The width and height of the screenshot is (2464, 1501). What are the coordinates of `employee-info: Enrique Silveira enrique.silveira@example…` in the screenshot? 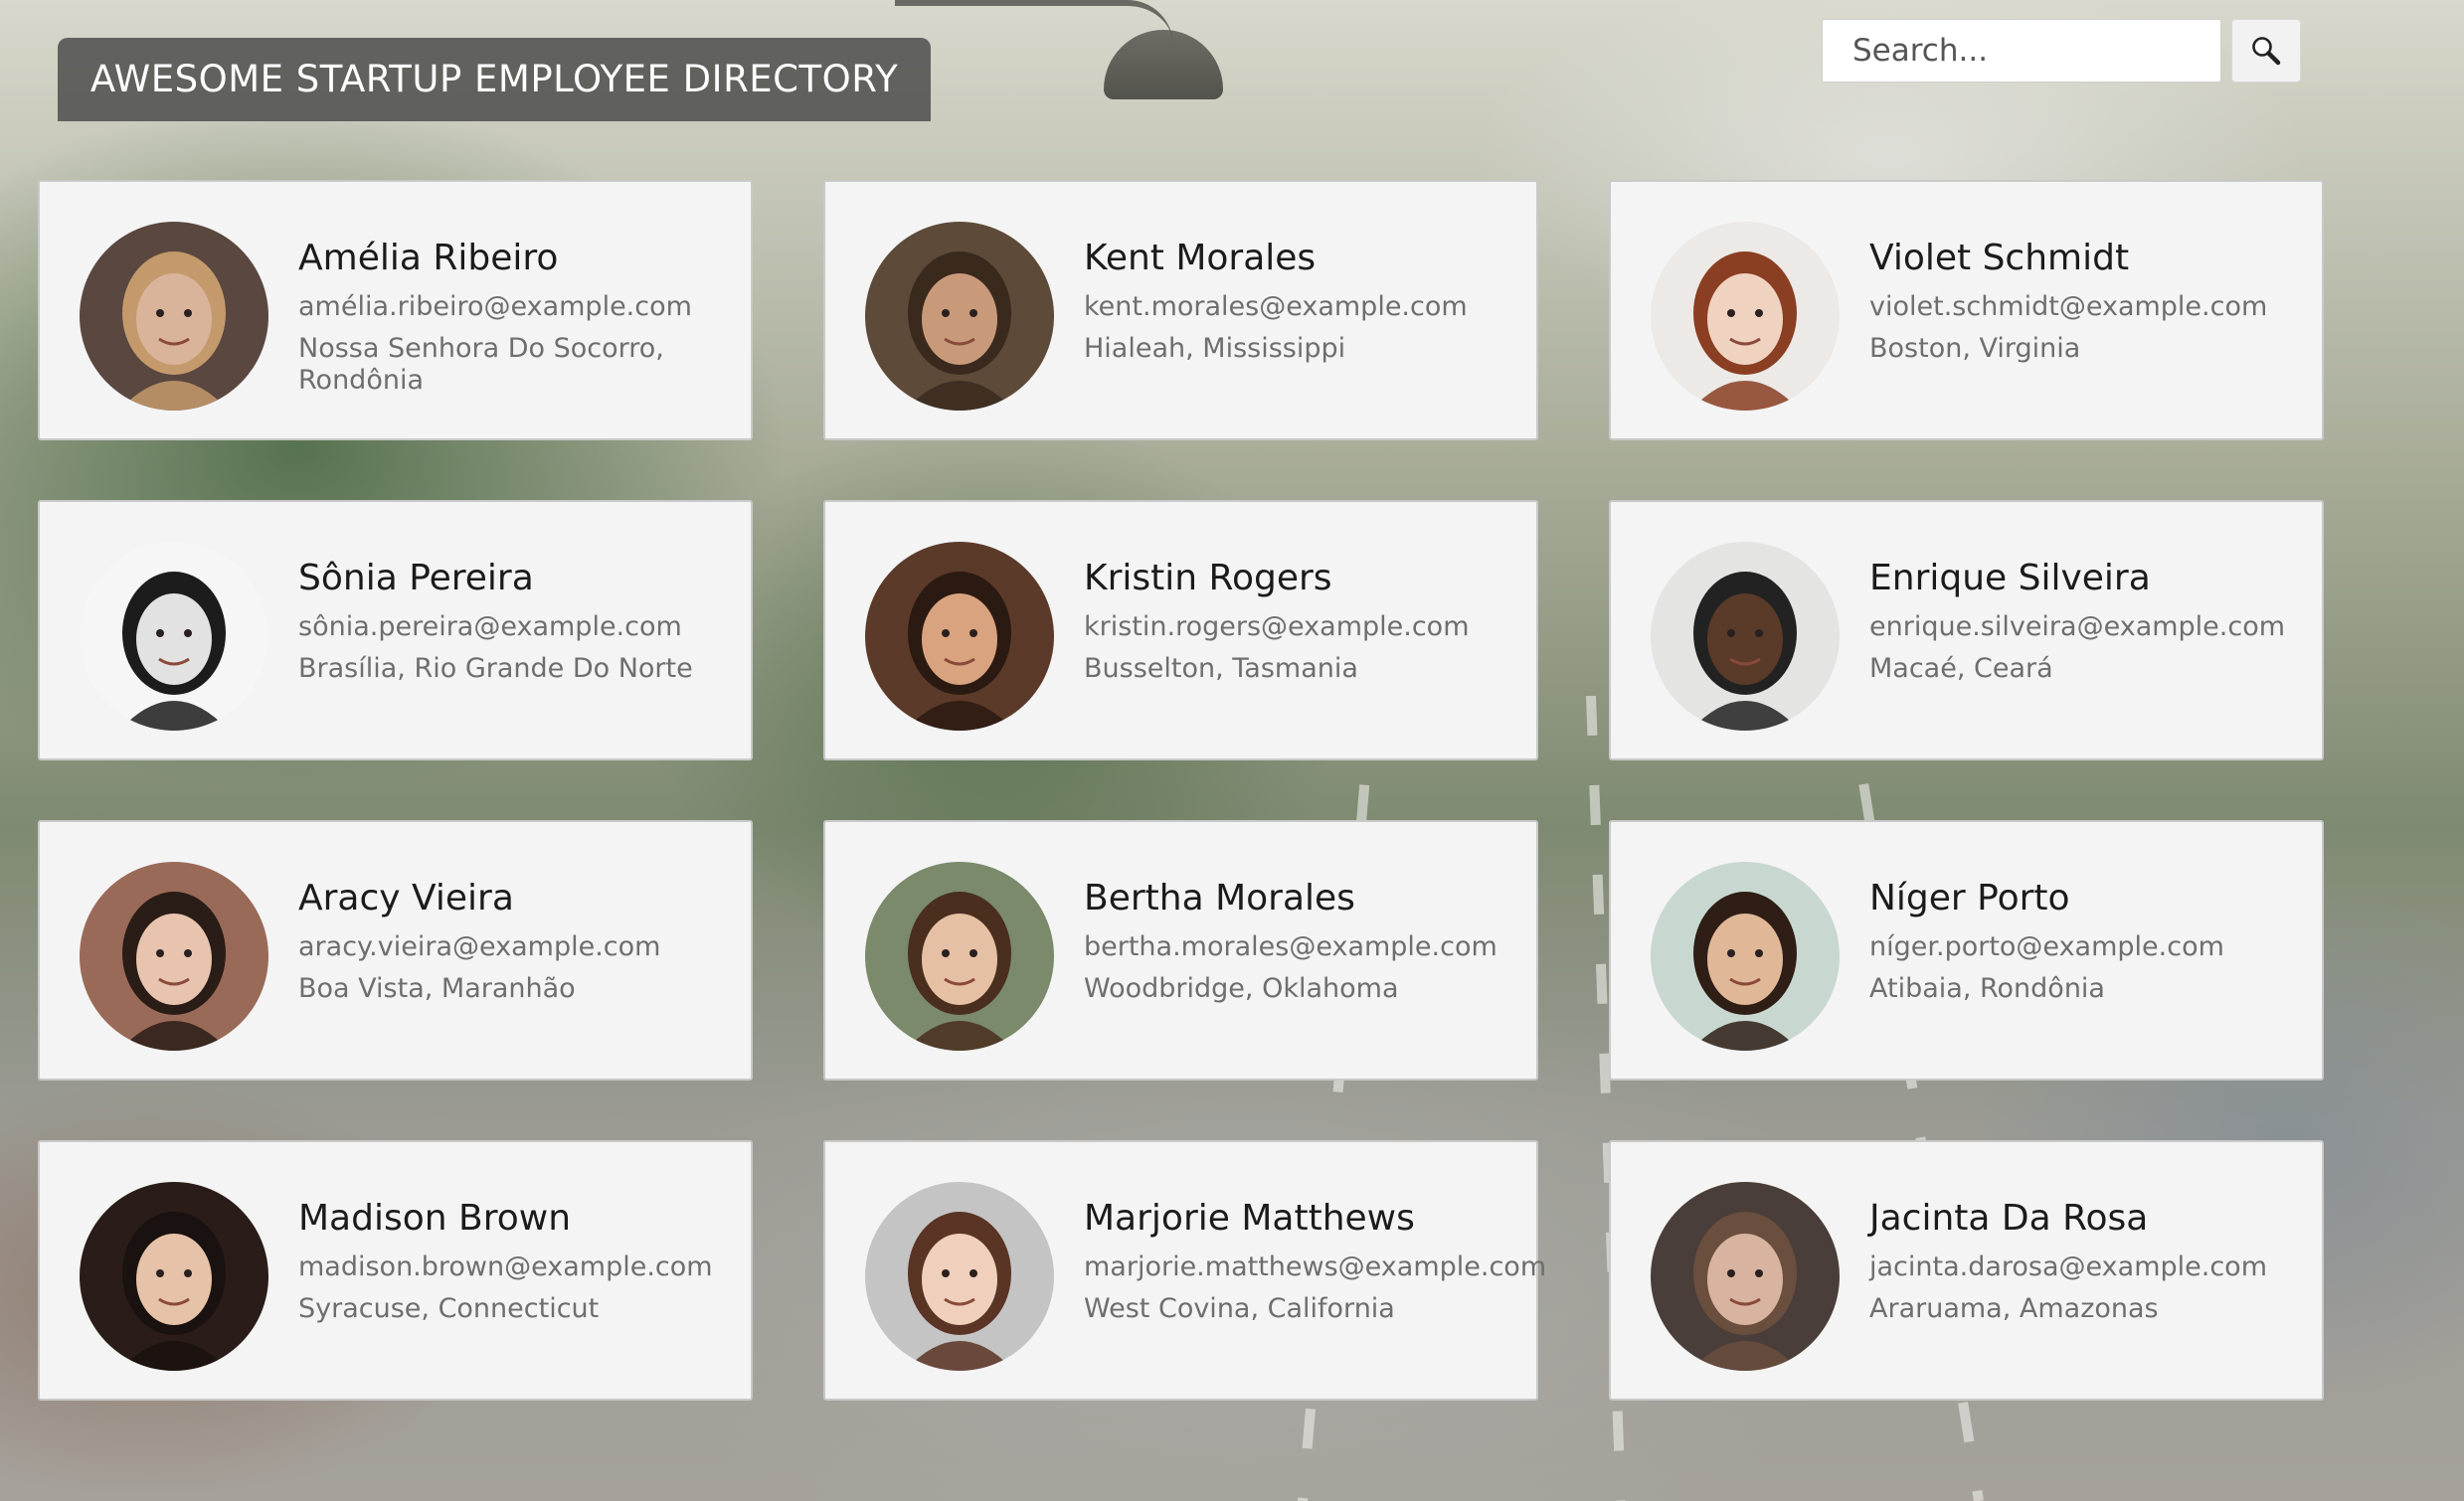 It's located at (2095, 613).